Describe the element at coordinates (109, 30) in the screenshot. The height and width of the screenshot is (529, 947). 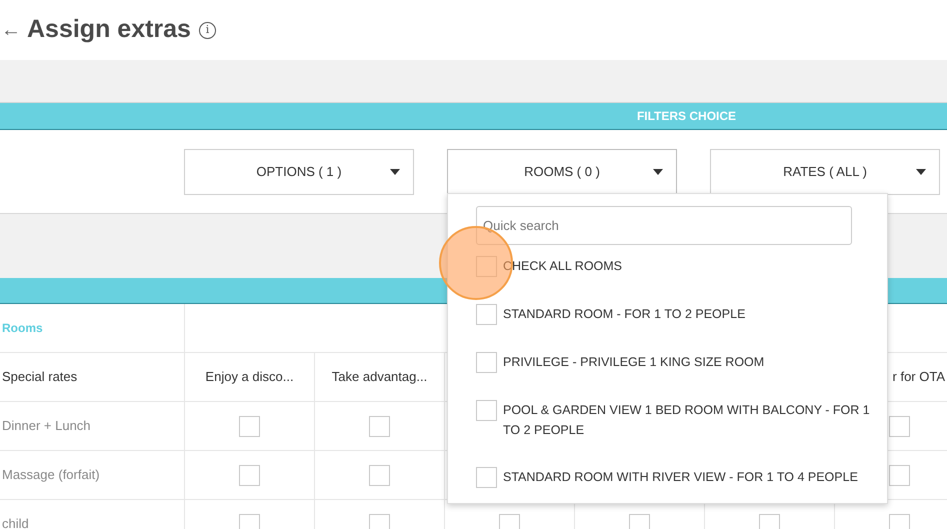
I see `page-title: Assign extras` at that location.